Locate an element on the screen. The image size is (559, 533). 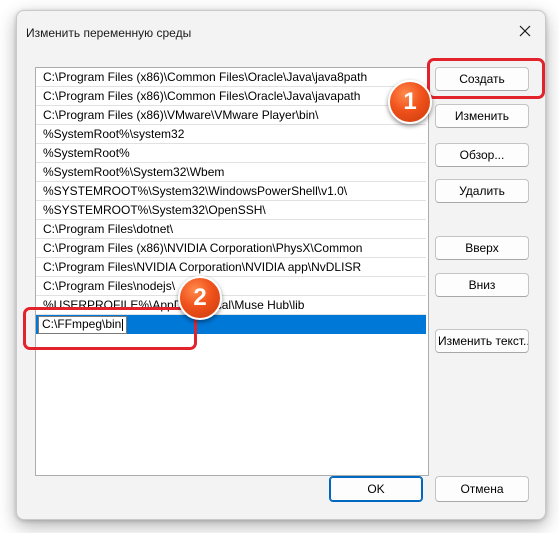
edit-button: Изменить is located at coordinates (482, 116).